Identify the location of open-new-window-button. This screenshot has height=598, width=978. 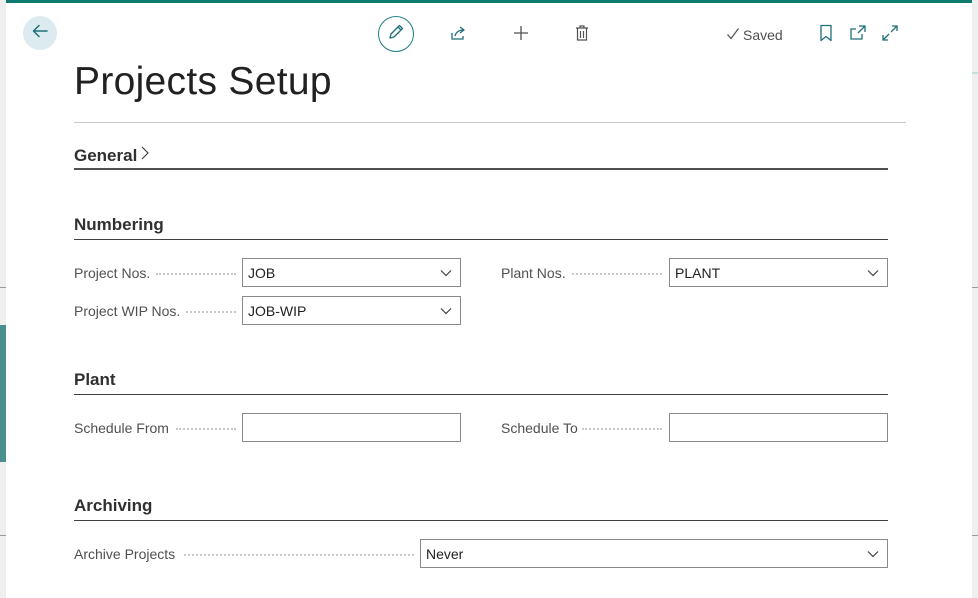
(858, 35).